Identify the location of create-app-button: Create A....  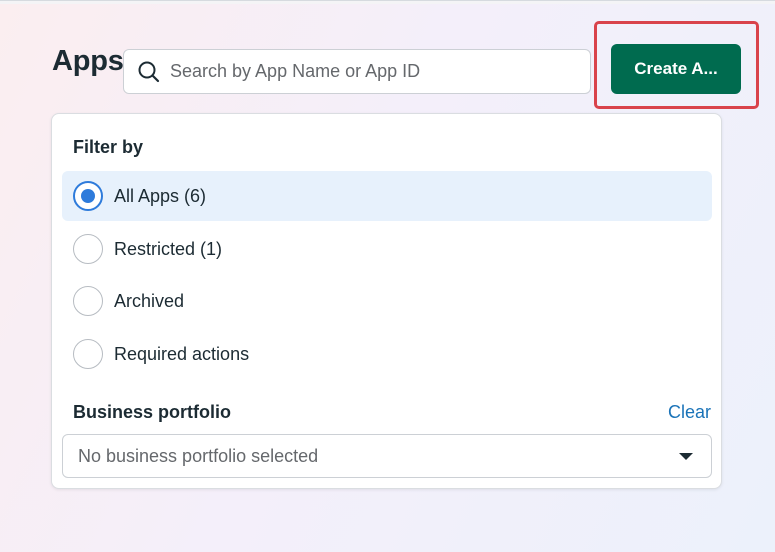
(676, 69).